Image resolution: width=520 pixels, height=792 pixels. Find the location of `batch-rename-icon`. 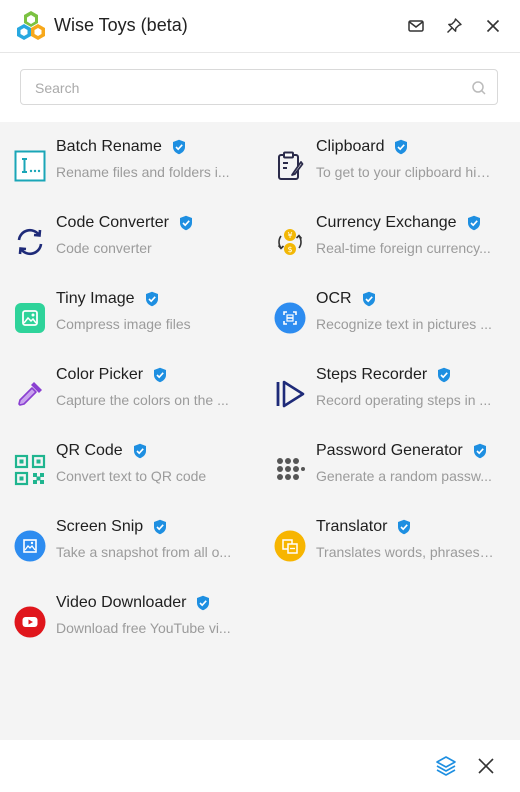

batch-rename-icon is located at coordinates (30, 166).